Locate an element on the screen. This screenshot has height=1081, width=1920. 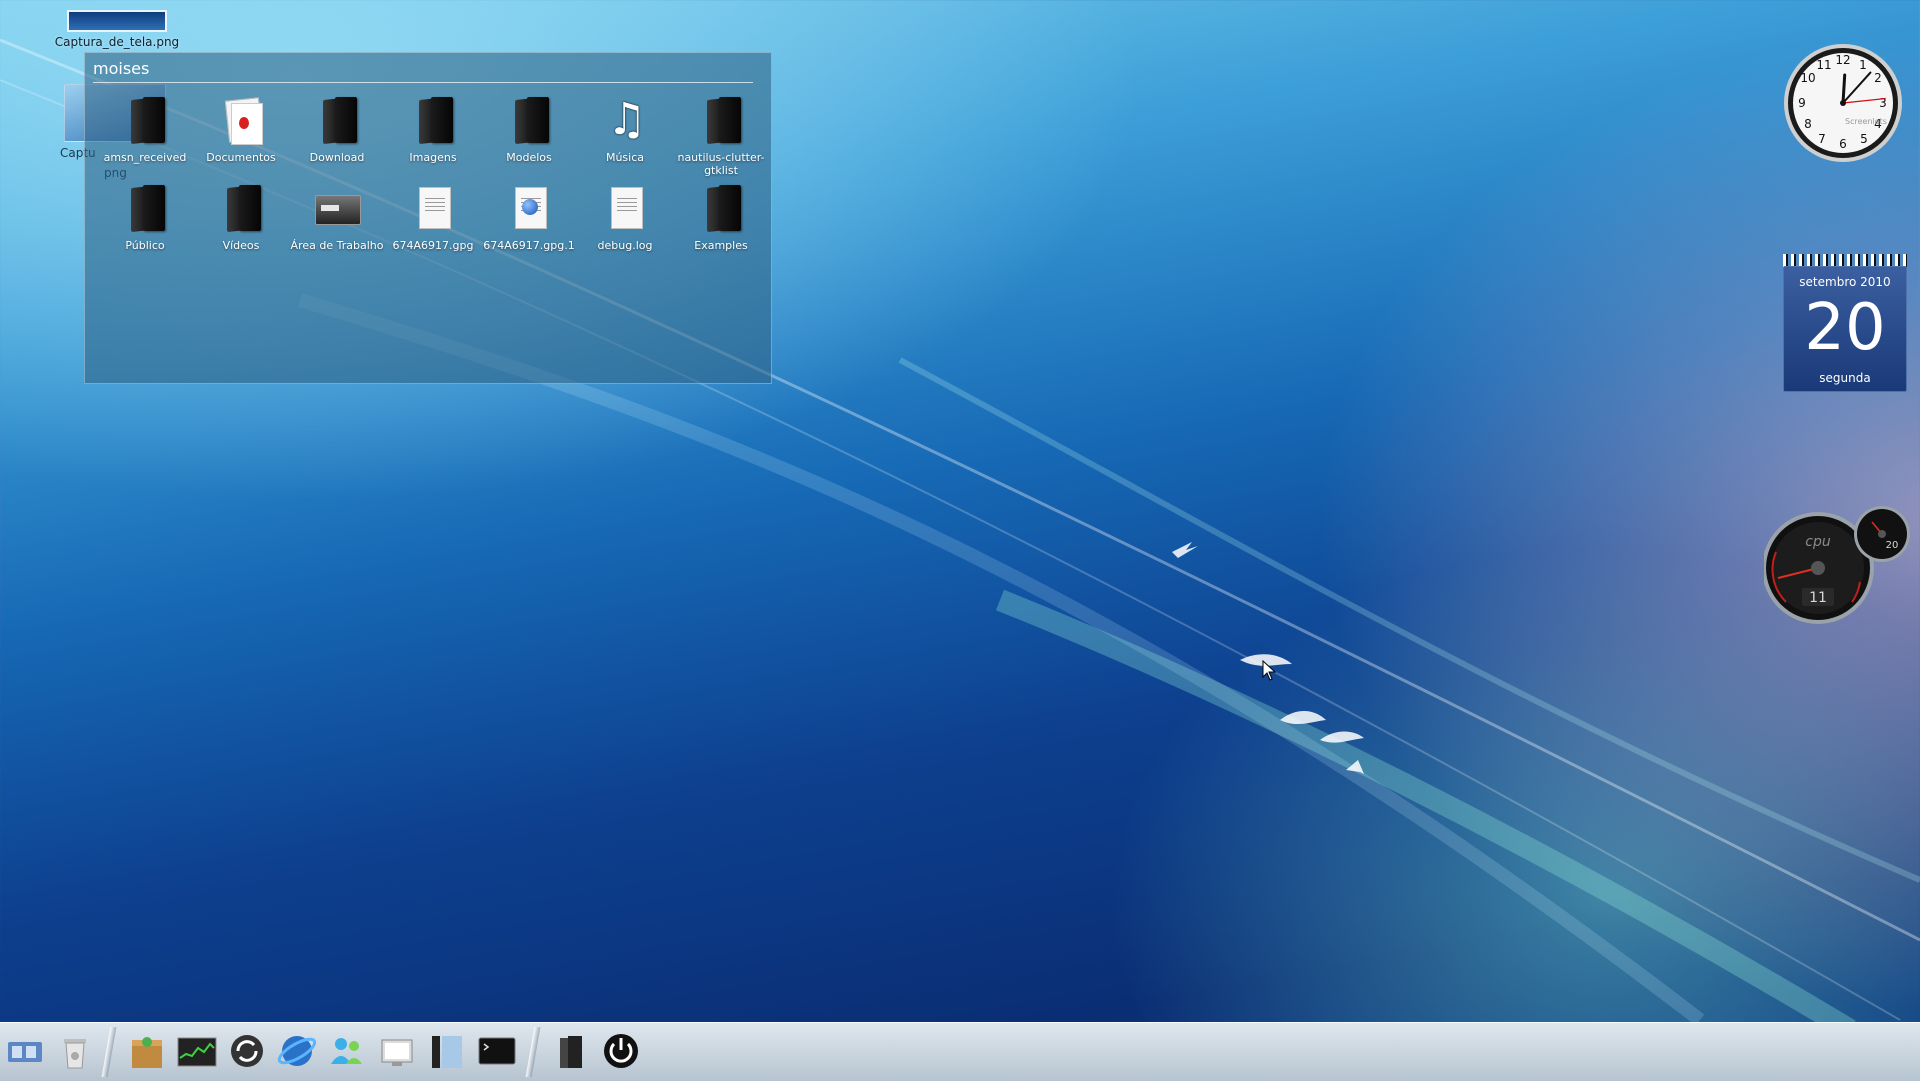
calendar-weekday: segunda is located at coordinates (1845, 378).